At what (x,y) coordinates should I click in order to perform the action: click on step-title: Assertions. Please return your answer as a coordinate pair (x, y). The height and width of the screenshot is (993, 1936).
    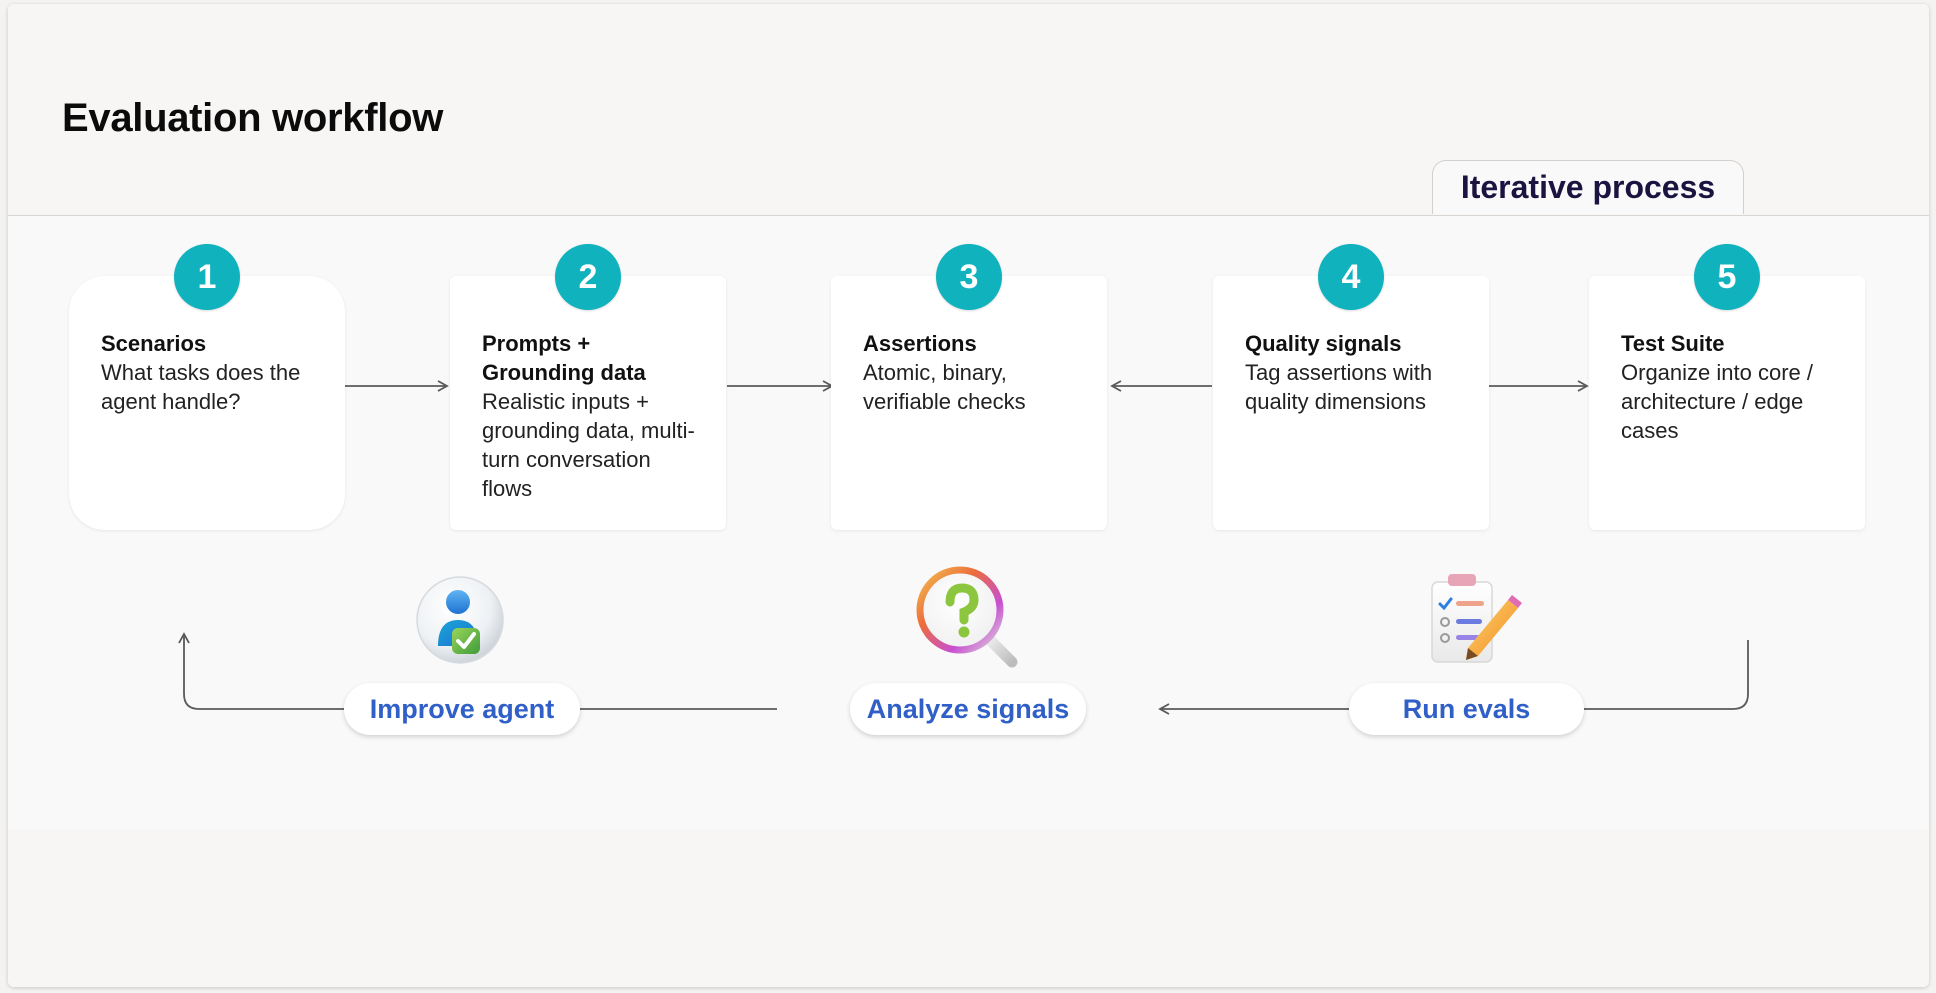
    Looking at the image, I should click on (920, 343).